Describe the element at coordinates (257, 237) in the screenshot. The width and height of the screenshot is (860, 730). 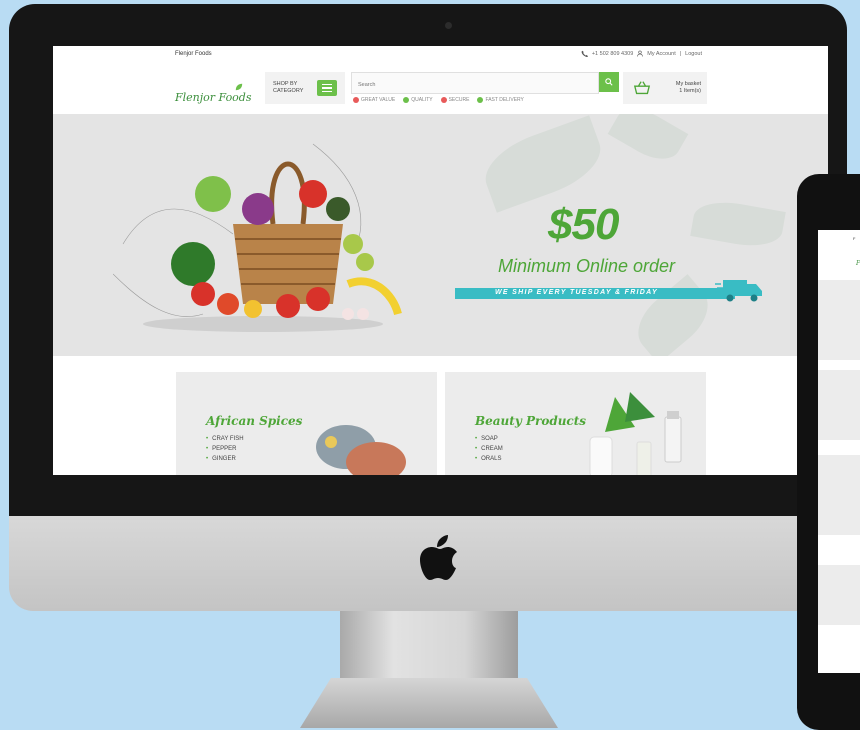
I see `vegetable-basket-image` at that location.